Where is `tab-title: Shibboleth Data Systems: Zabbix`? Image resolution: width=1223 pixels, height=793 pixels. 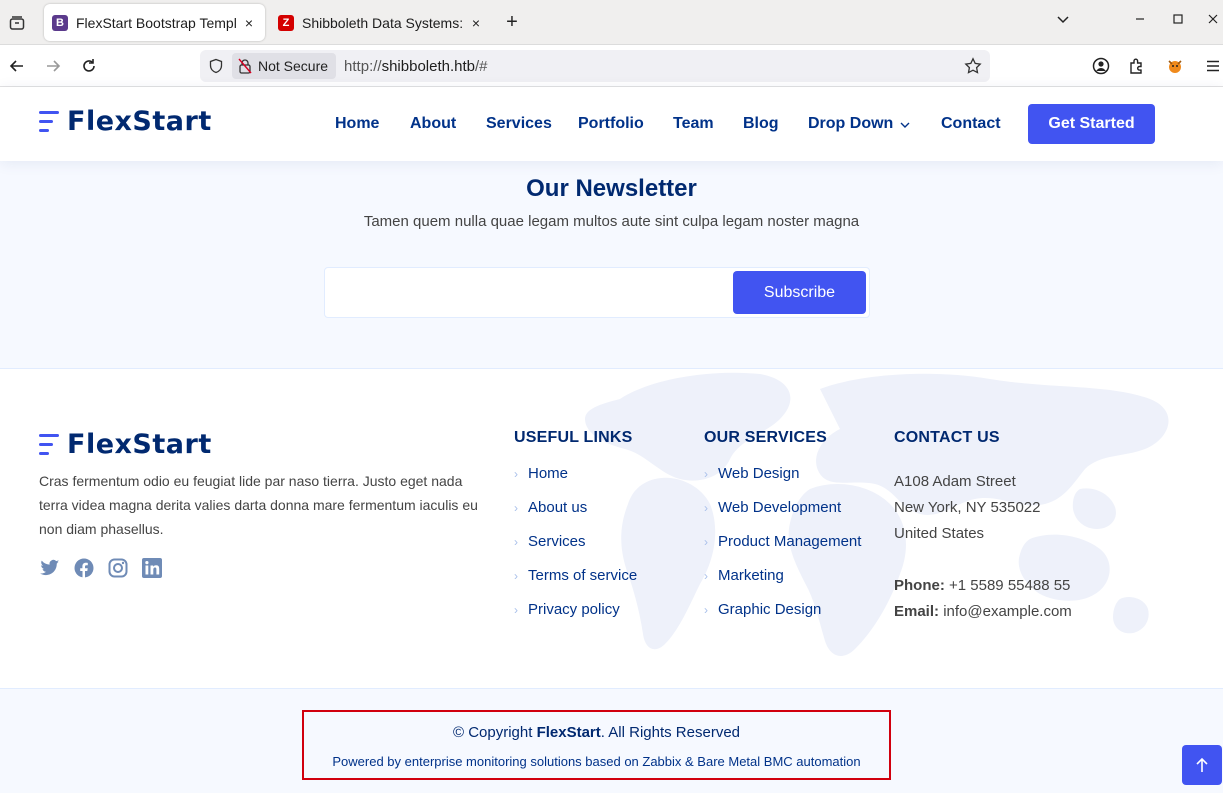
tab-title: Shibboleth Data Systems: Zabbix is located at coordinates (383, 22).